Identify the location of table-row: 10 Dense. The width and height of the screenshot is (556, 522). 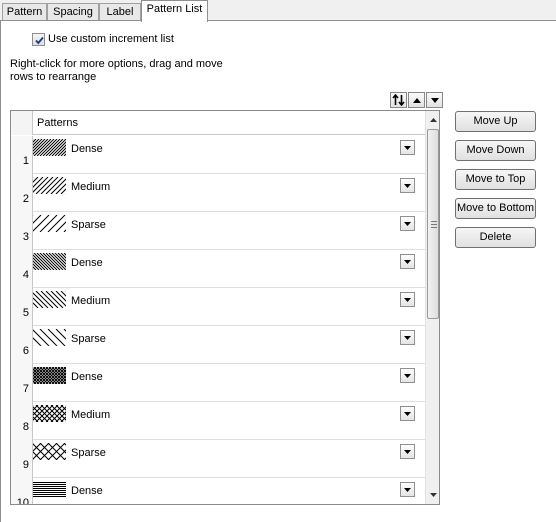
(218, 491).